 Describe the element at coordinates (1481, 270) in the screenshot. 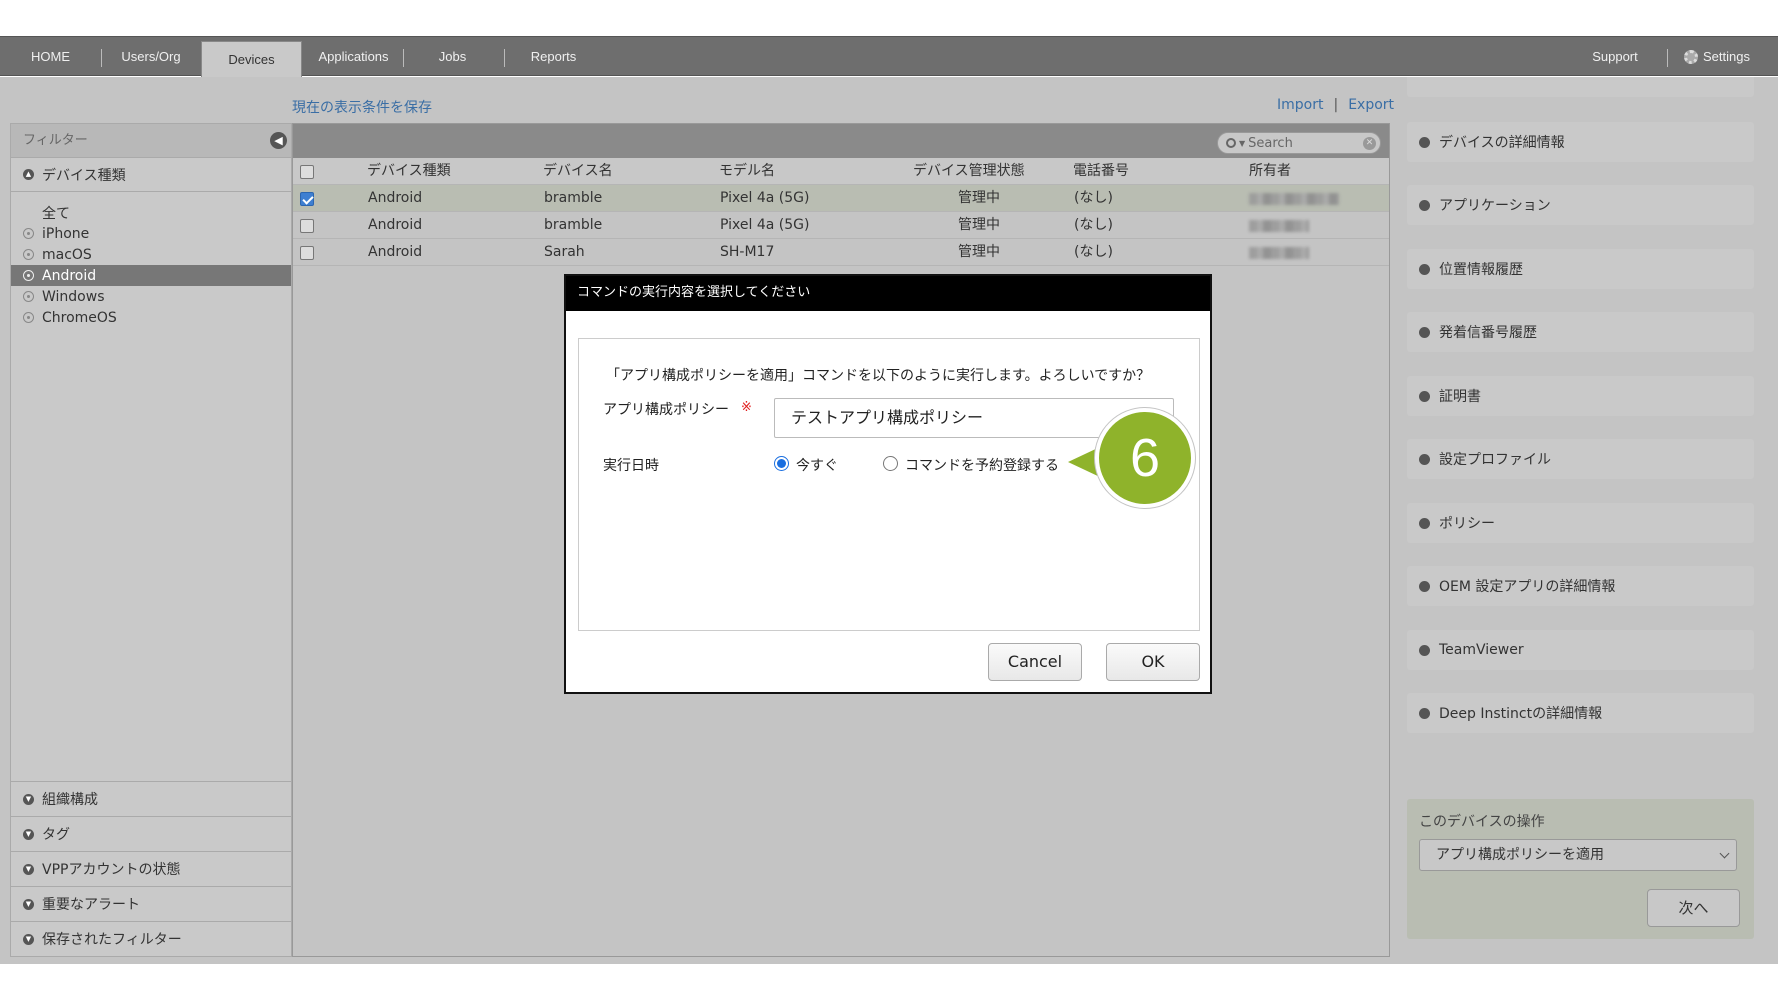

I see `detail-section-label: 位置情報履歴` at that location.